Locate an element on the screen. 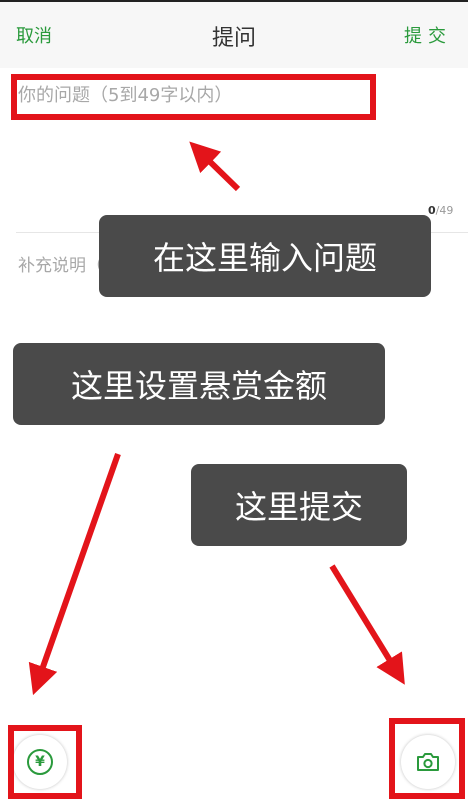 This screenshot has height=800, width=468. photo-highlight-box is located at coordinates (427, 758).